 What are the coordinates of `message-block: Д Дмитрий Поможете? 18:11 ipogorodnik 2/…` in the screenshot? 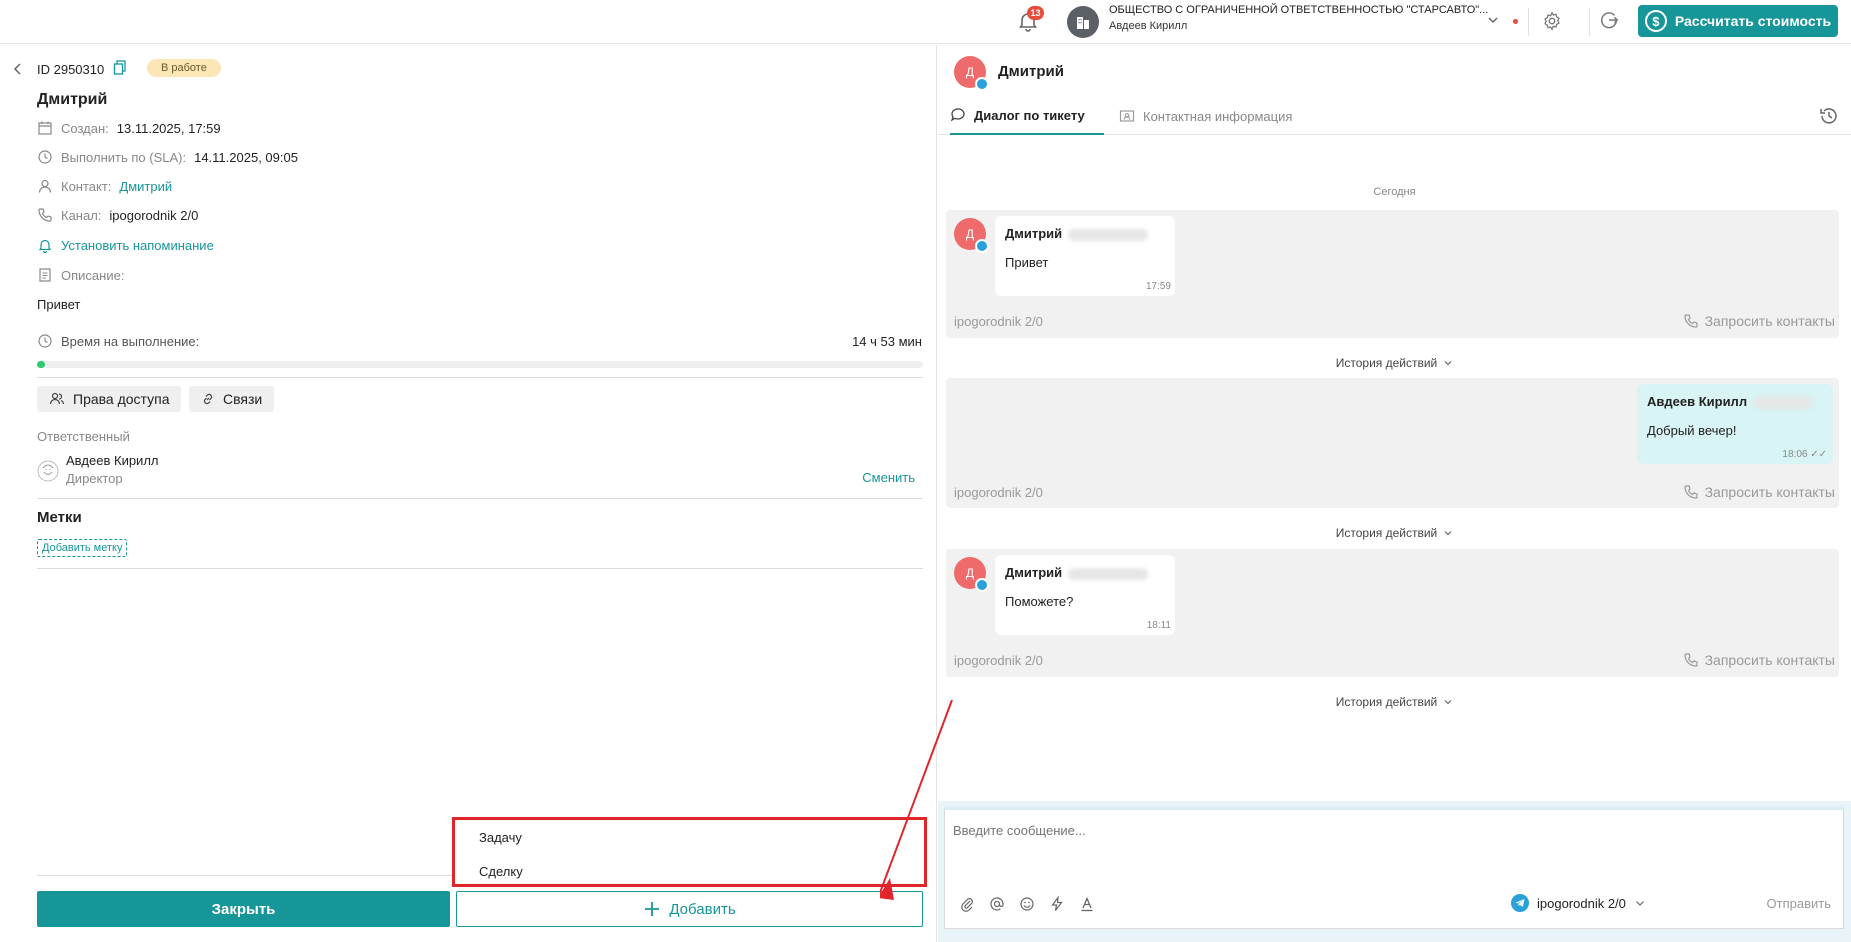 It's located at (1392, 613).